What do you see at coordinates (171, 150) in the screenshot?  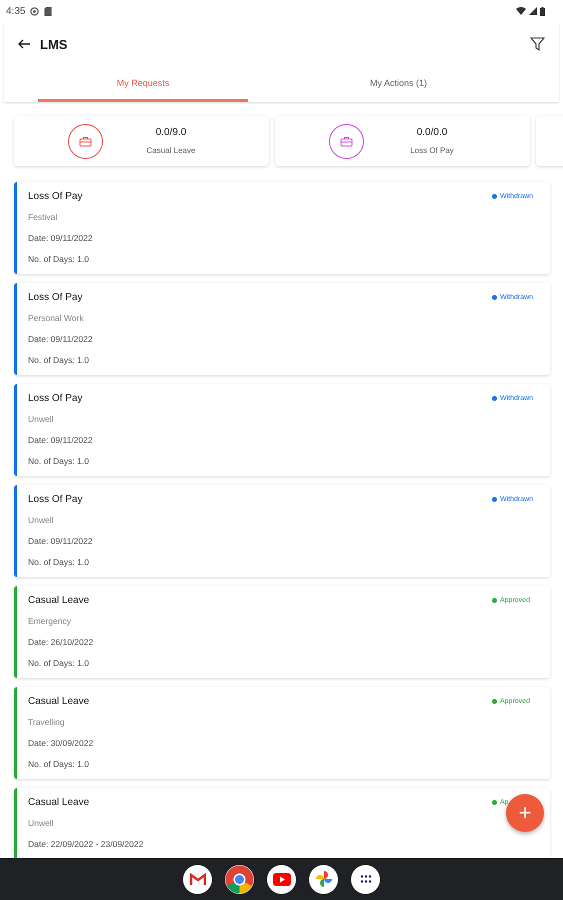 I see `balance-label: Casual Leave` at bounding box center [171, 150].